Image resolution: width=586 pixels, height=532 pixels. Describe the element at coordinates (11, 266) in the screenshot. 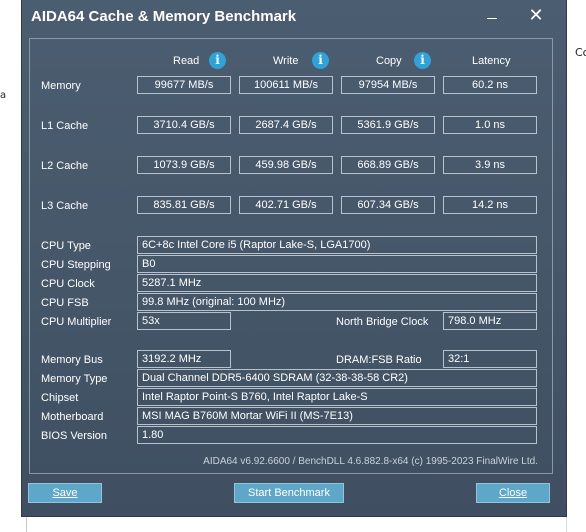

I see `background-window-left: a` at that location.